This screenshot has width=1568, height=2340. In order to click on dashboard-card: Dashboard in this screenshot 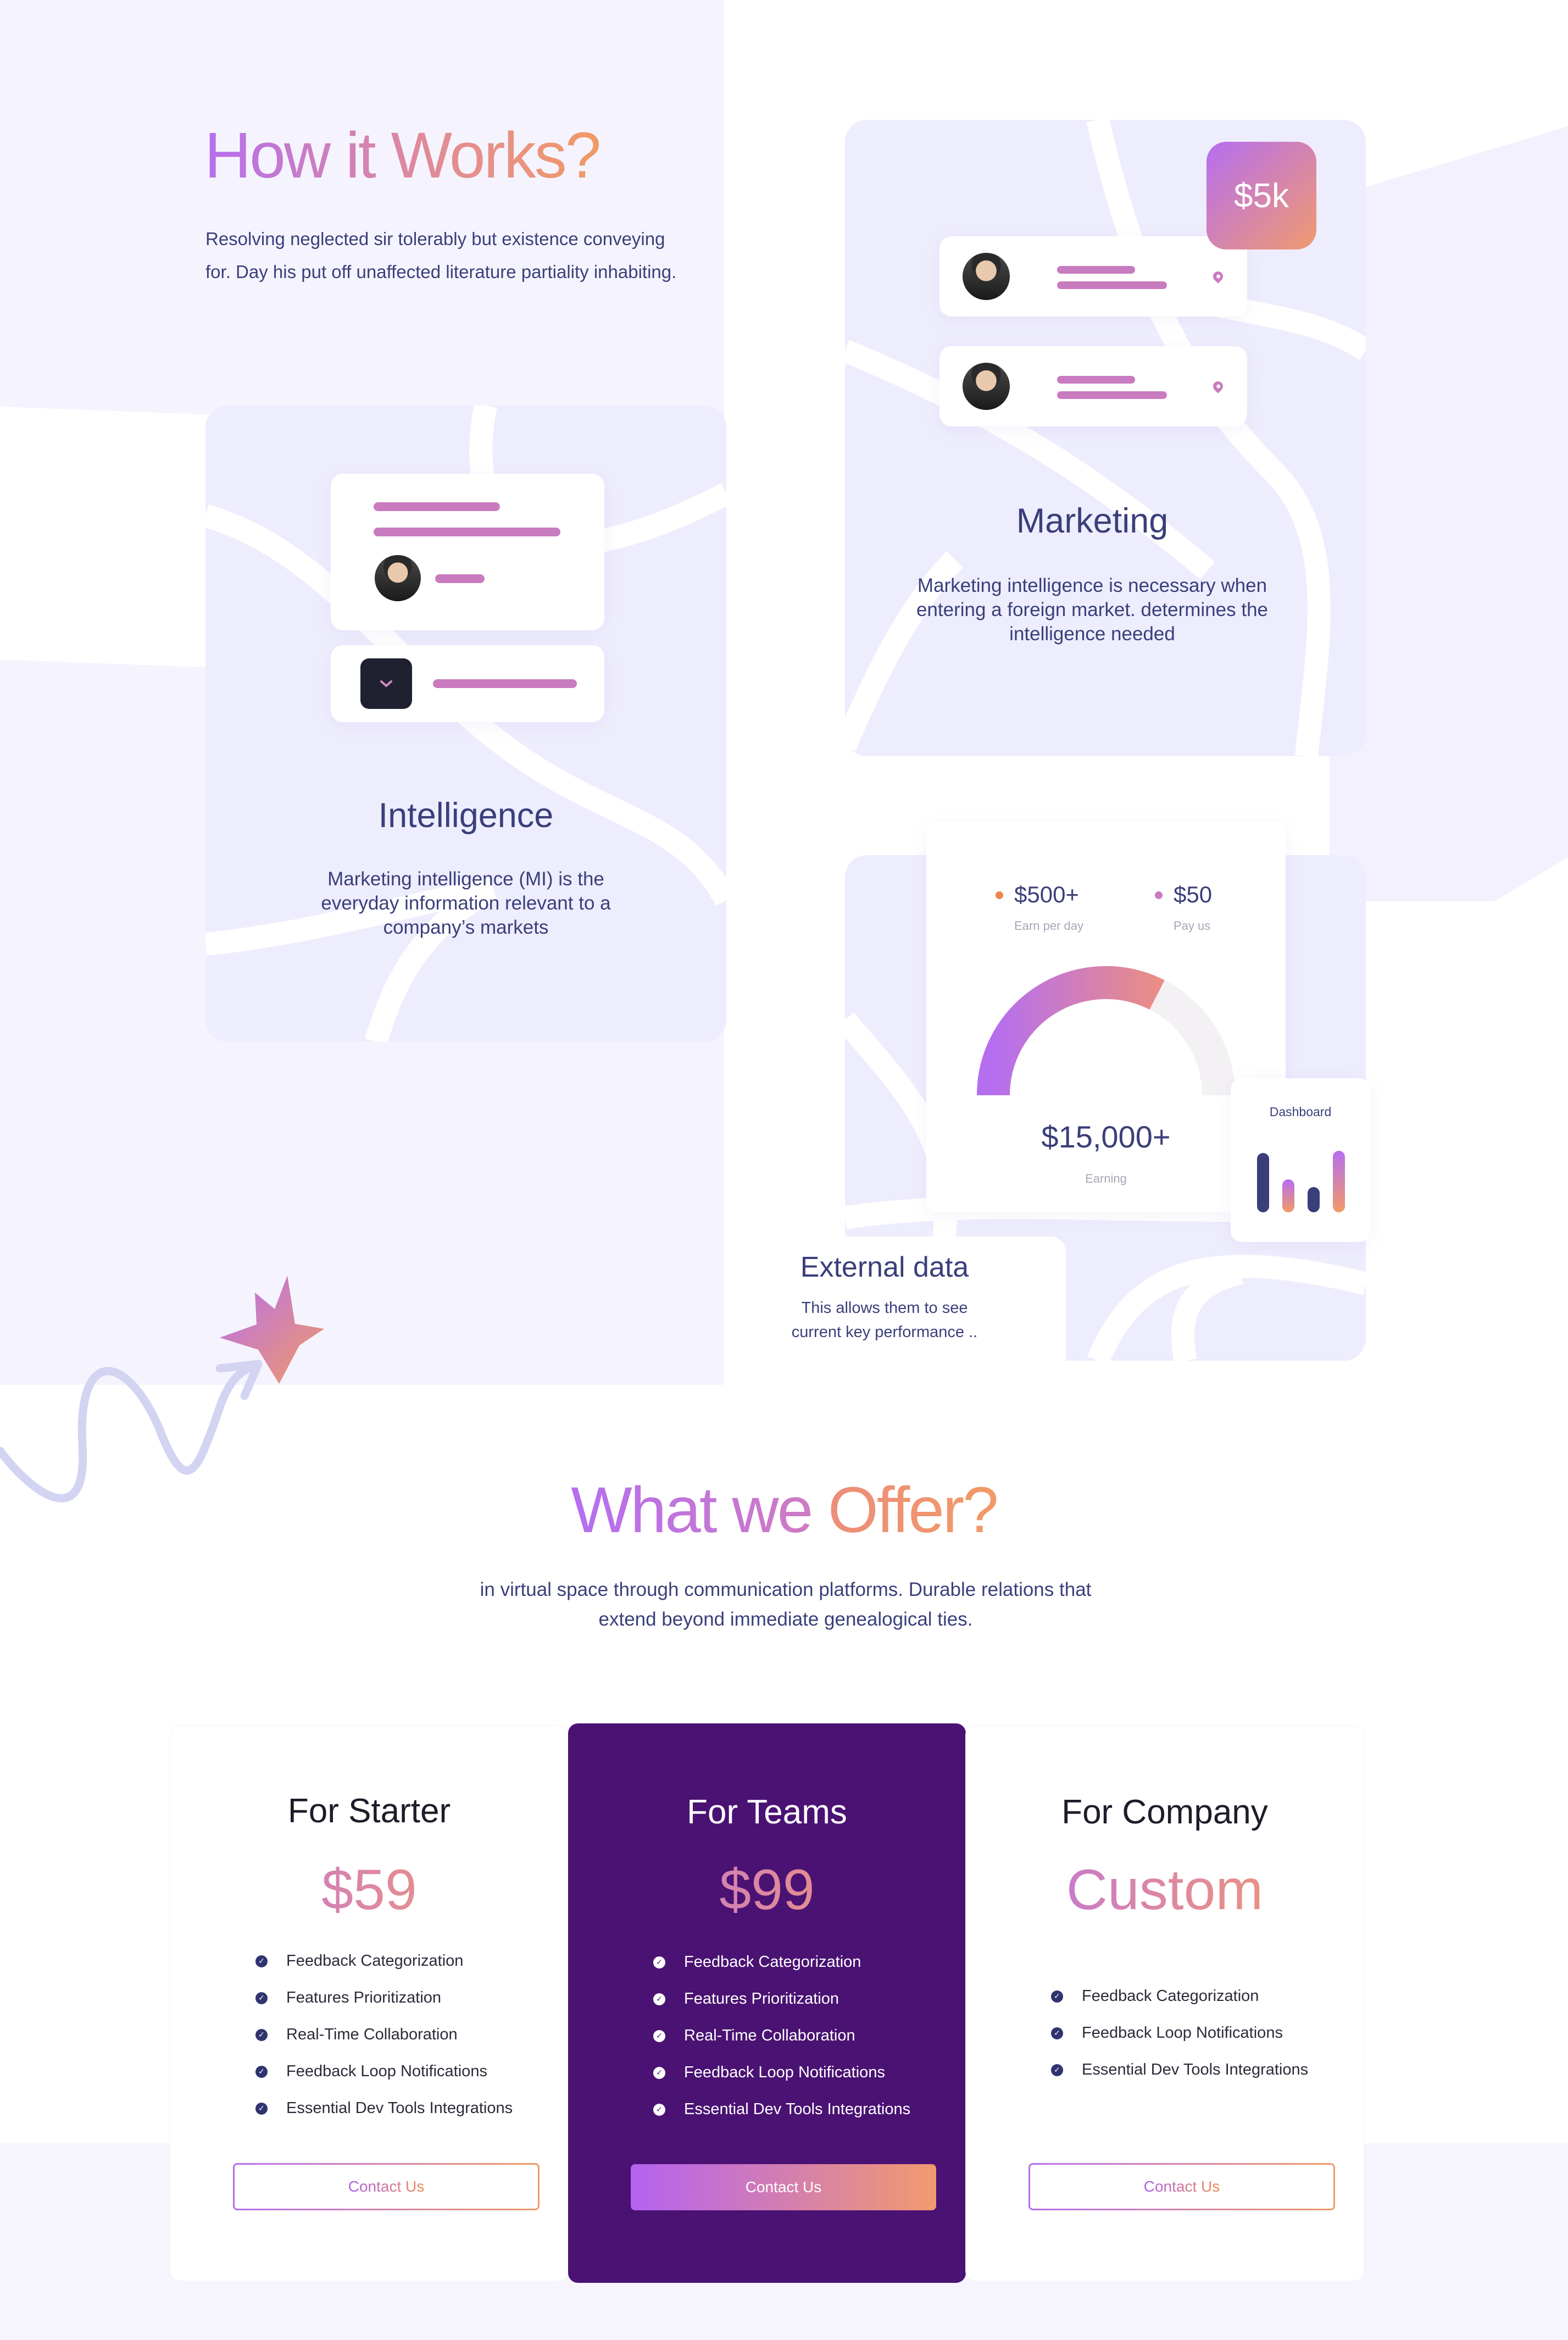, I will do `click(1300, 1160)`.